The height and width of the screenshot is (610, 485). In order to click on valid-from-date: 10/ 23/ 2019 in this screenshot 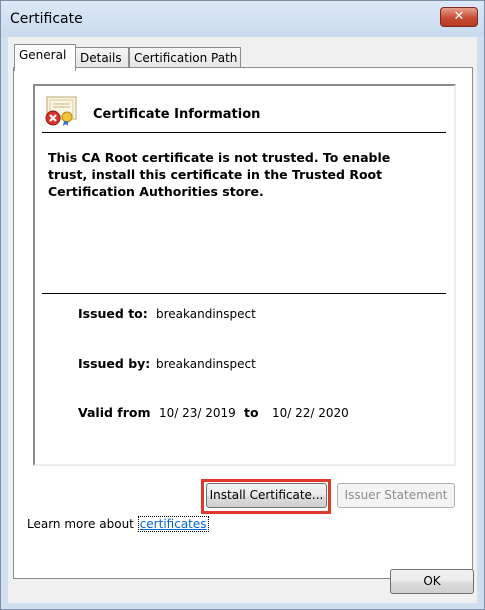, I will do `click(197, 413)`.